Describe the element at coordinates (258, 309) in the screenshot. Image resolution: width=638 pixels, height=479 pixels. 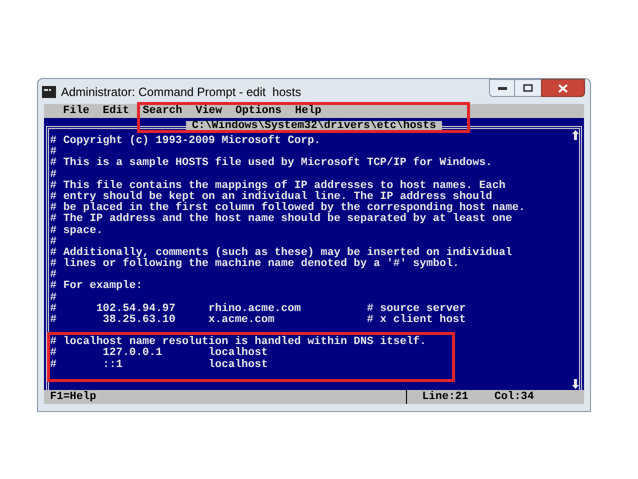
I see `text-line: # 102.54.94.97 rhino.acme.com # source server` at that location.